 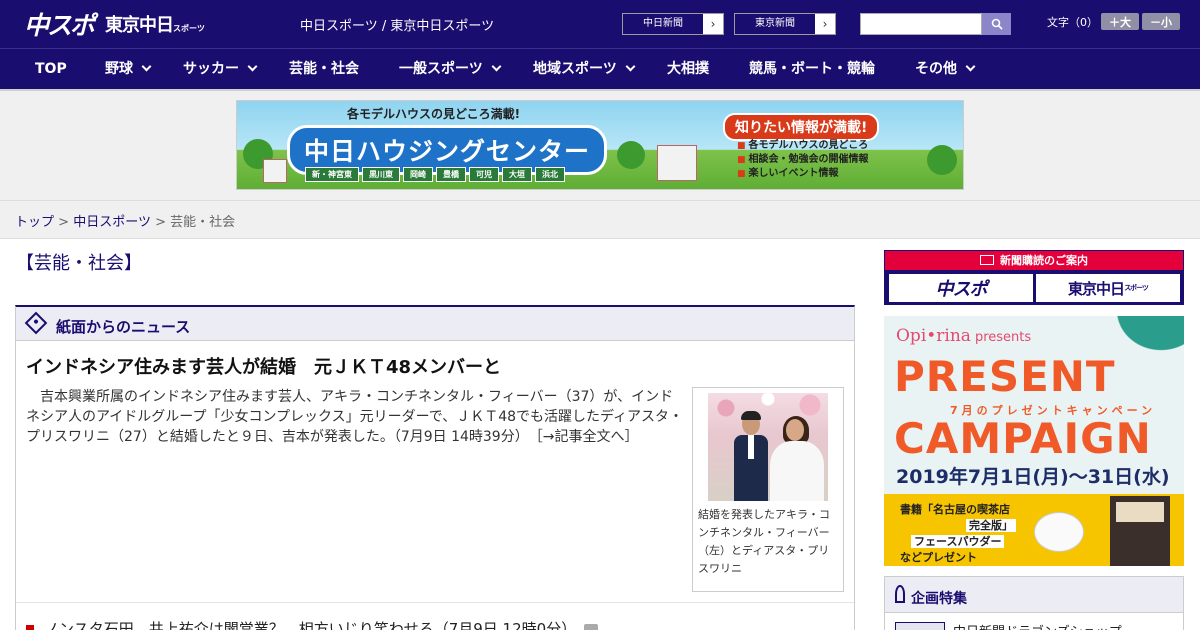 What do you see at coordinates (203, 222) in the screenshot?
I see `breadcrumb-current: 芸能・社会` at bounding box center [203, 222].